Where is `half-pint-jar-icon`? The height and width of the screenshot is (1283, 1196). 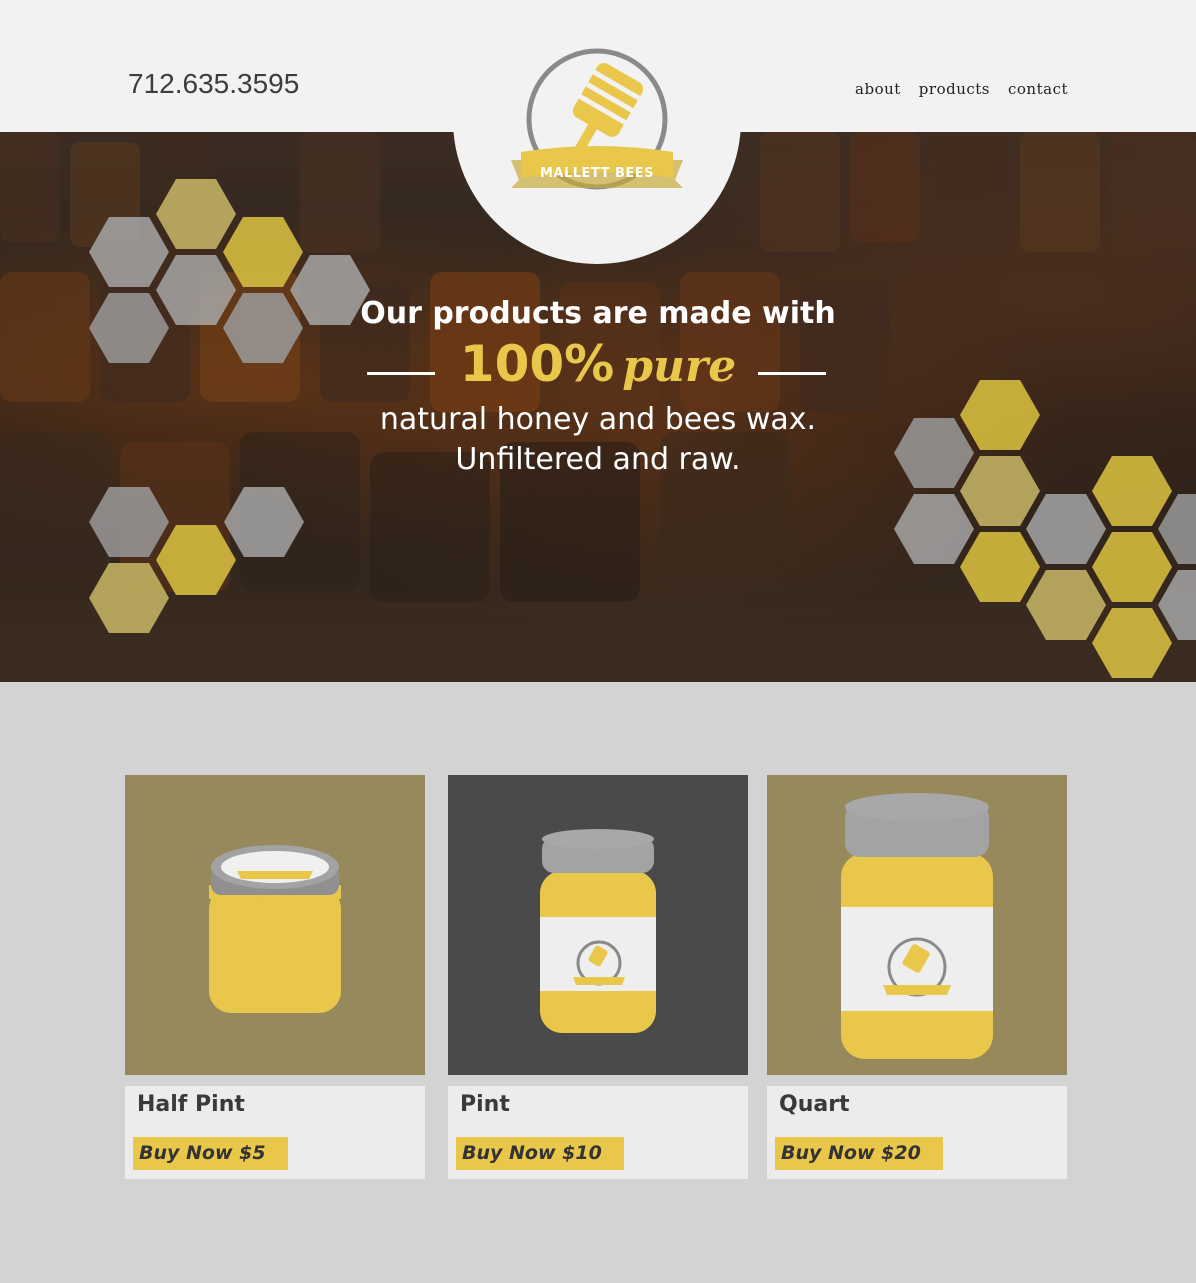
half-pint-jar-icon is located at coordinates (275, 929).